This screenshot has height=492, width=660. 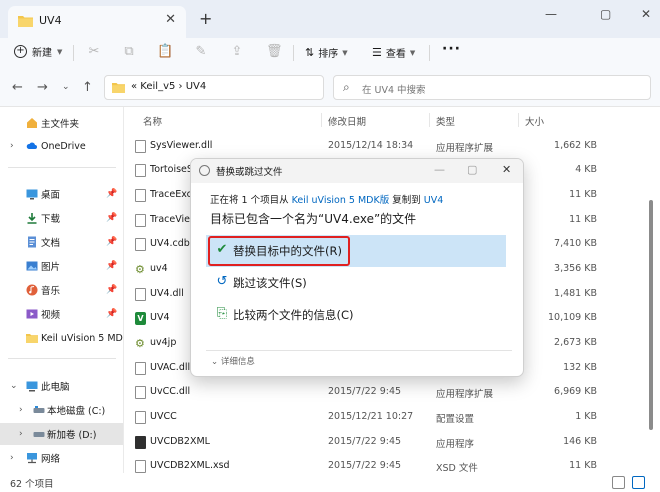 I want to click on source-link: Keil uVision 5 MDK版, so click(x=341, y=200).